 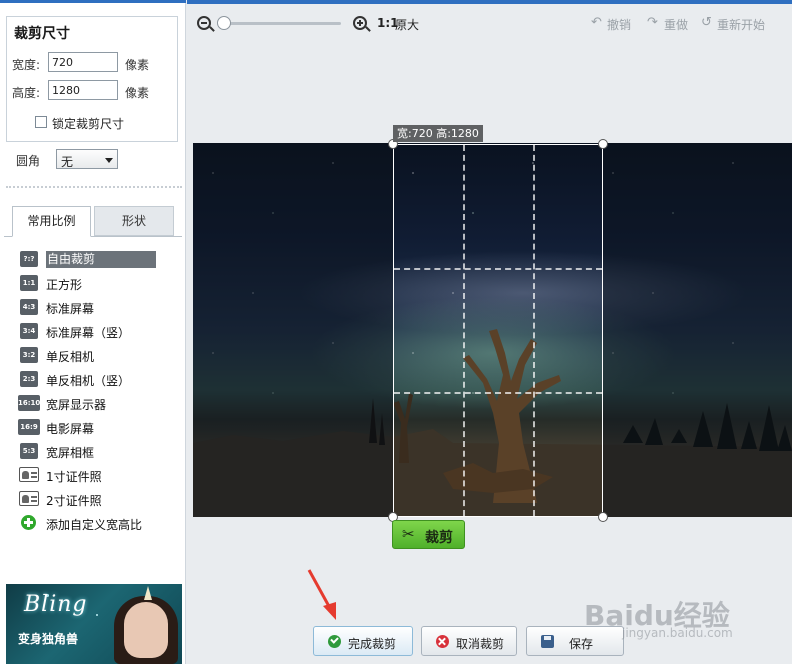 I want to click on ratio-label: 添加自定义宽高比, so click(x=94, y=525).